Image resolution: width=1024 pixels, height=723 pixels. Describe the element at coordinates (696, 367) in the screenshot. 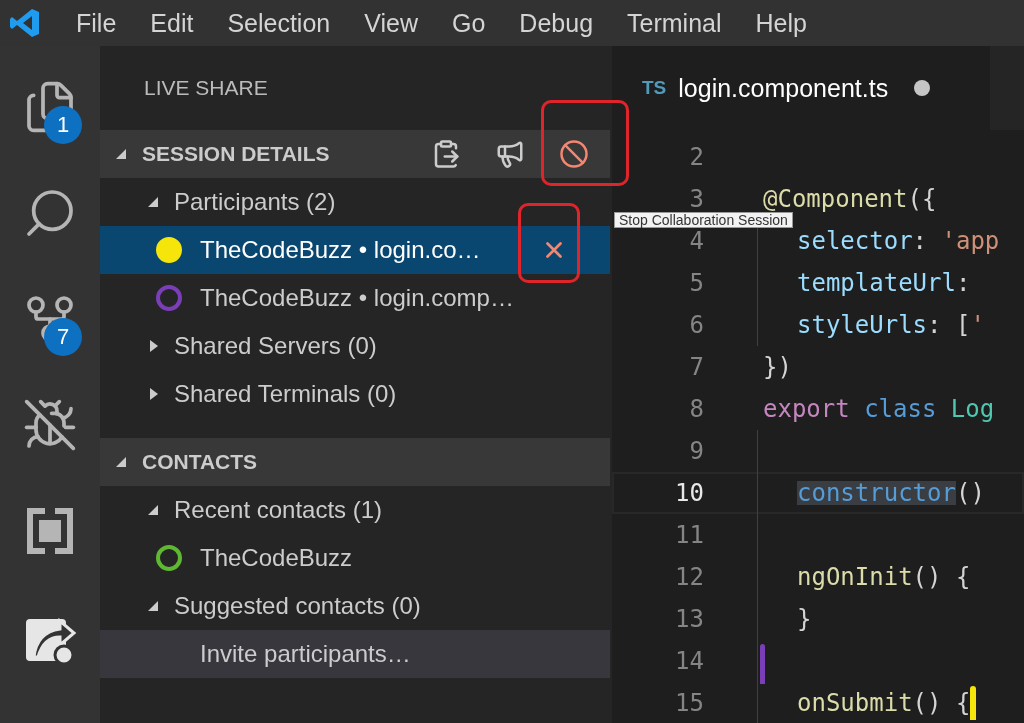

I see `line-number: 7` at that location.